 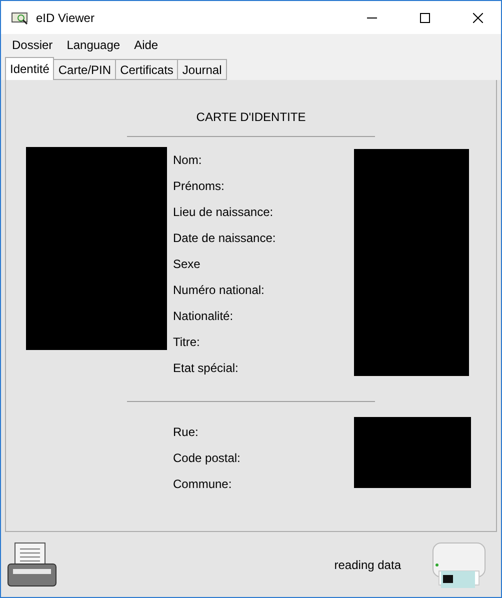 I want to click on field-label: Numéro national:, so click(x=219, y=291).